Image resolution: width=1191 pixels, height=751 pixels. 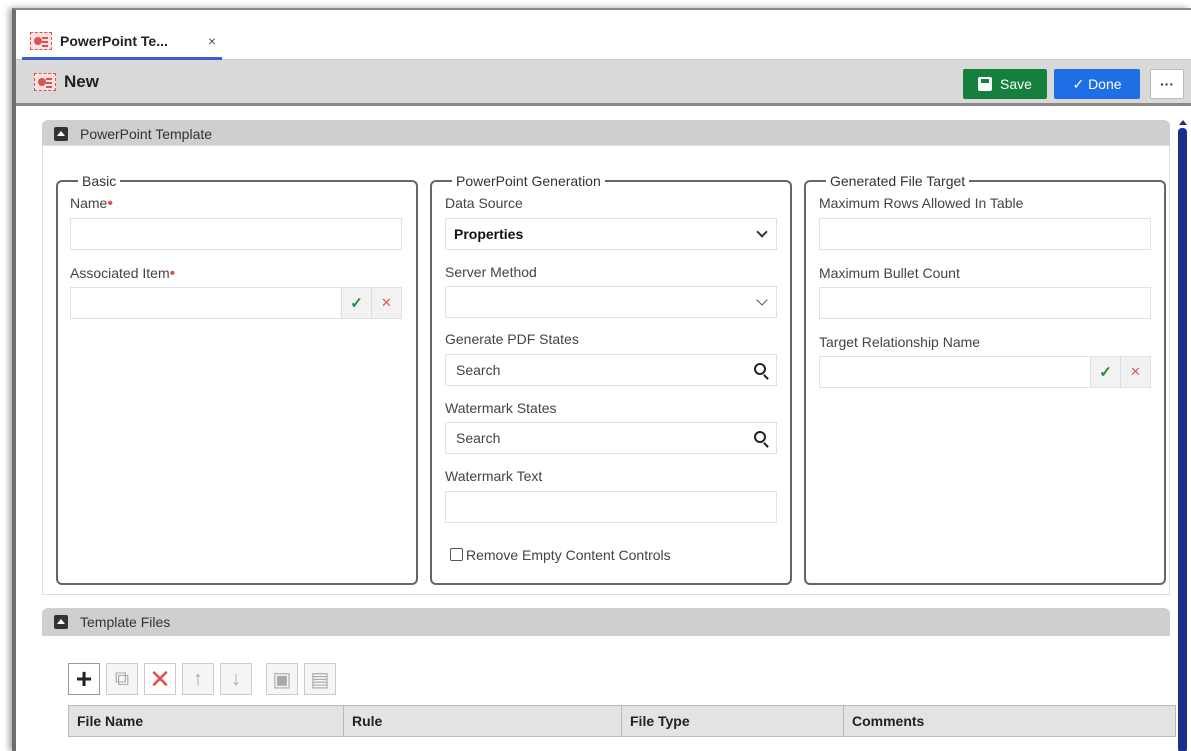 What do you see at coordinates (198, 679) in the screenshot?
I see `move-up-icon: ↑` at bounding box center [198, 679].